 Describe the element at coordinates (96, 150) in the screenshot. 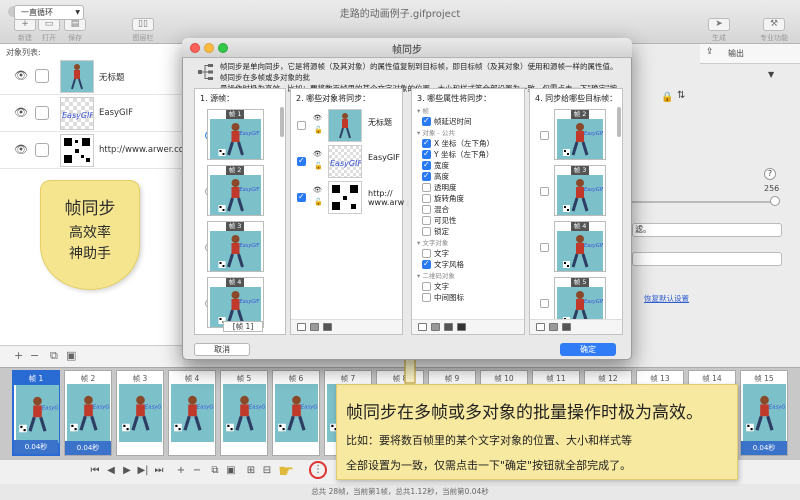

I see `object-row: 👁 http://www.arwer.com` at that location.